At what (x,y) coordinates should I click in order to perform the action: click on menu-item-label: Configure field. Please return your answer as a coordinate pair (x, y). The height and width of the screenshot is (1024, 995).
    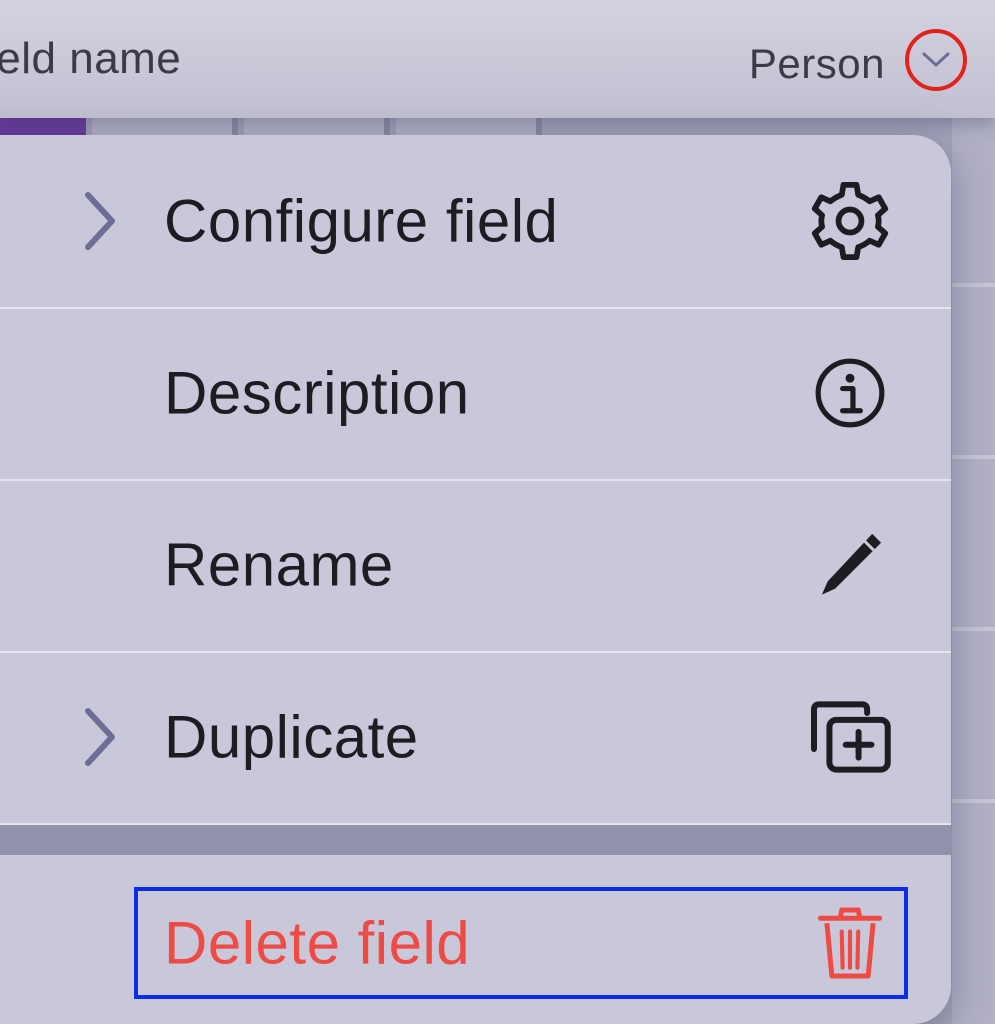
    Looking at the image, I should click on (361, 221).